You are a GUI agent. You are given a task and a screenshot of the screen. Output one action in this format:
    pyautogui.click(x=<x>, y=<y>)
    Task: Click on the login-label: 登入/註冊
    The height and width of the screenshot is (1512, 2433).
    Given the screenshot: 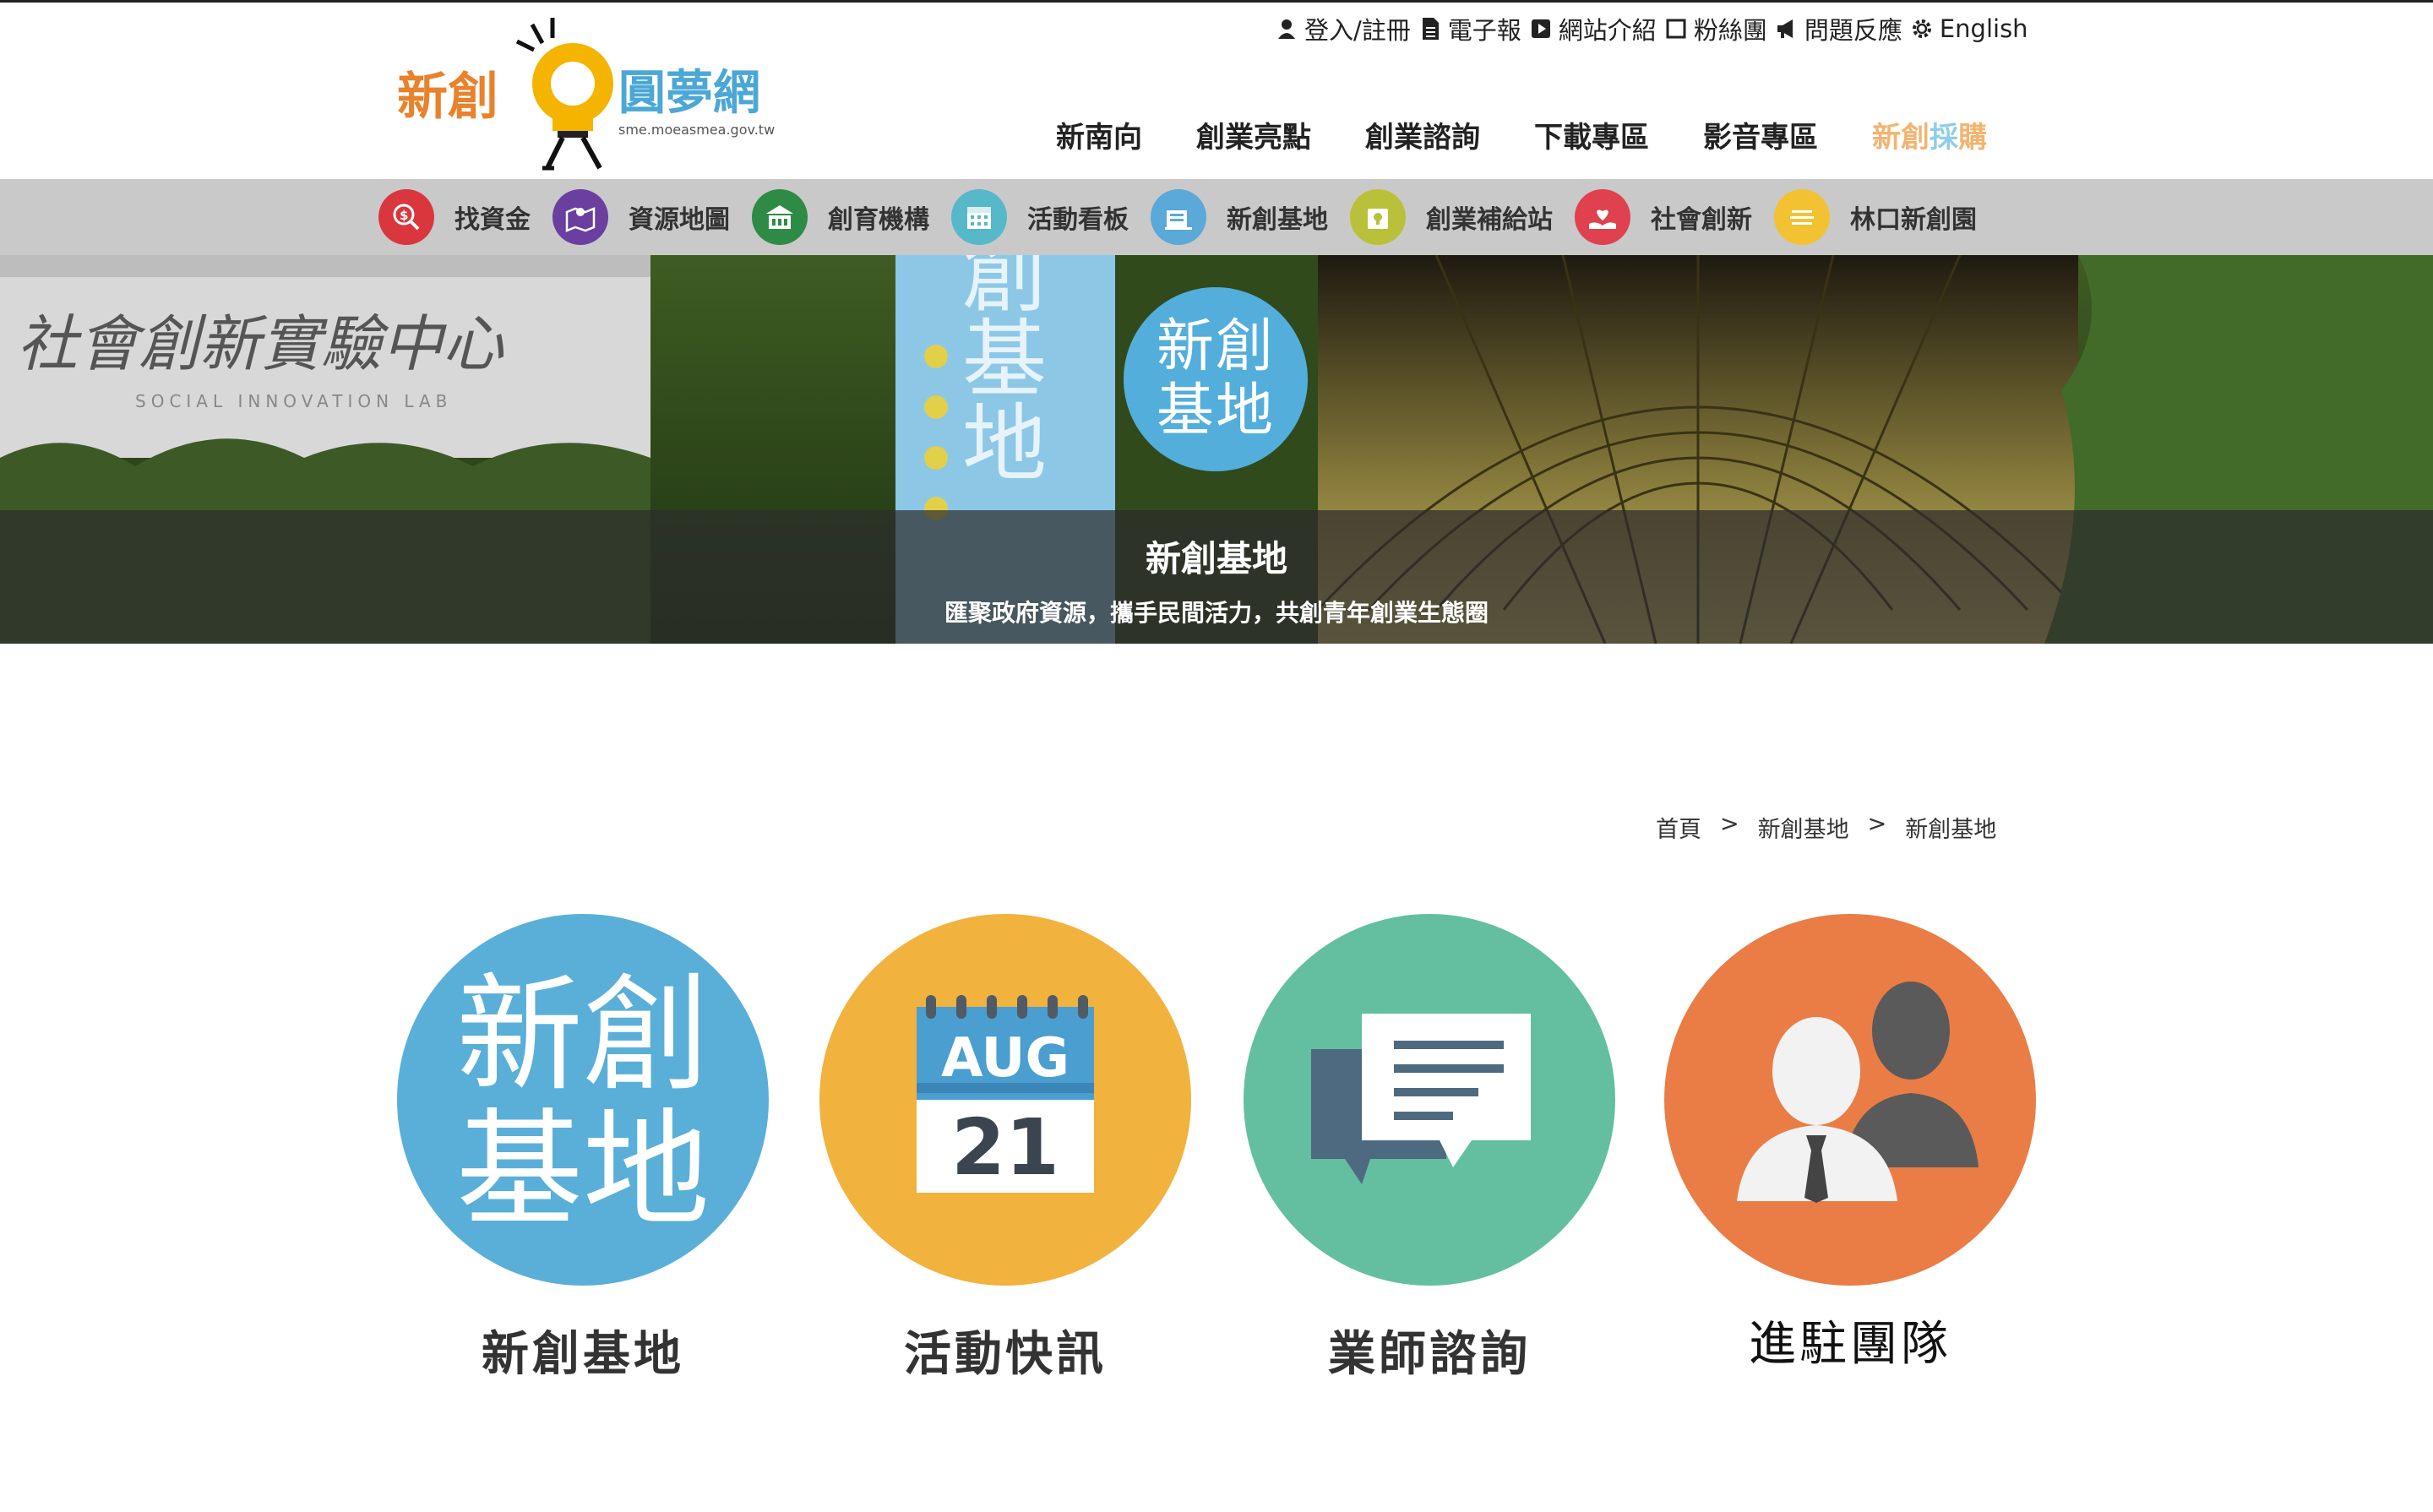 What is the action you would take?
    pyautogui.click(x=1357, y=30)
    